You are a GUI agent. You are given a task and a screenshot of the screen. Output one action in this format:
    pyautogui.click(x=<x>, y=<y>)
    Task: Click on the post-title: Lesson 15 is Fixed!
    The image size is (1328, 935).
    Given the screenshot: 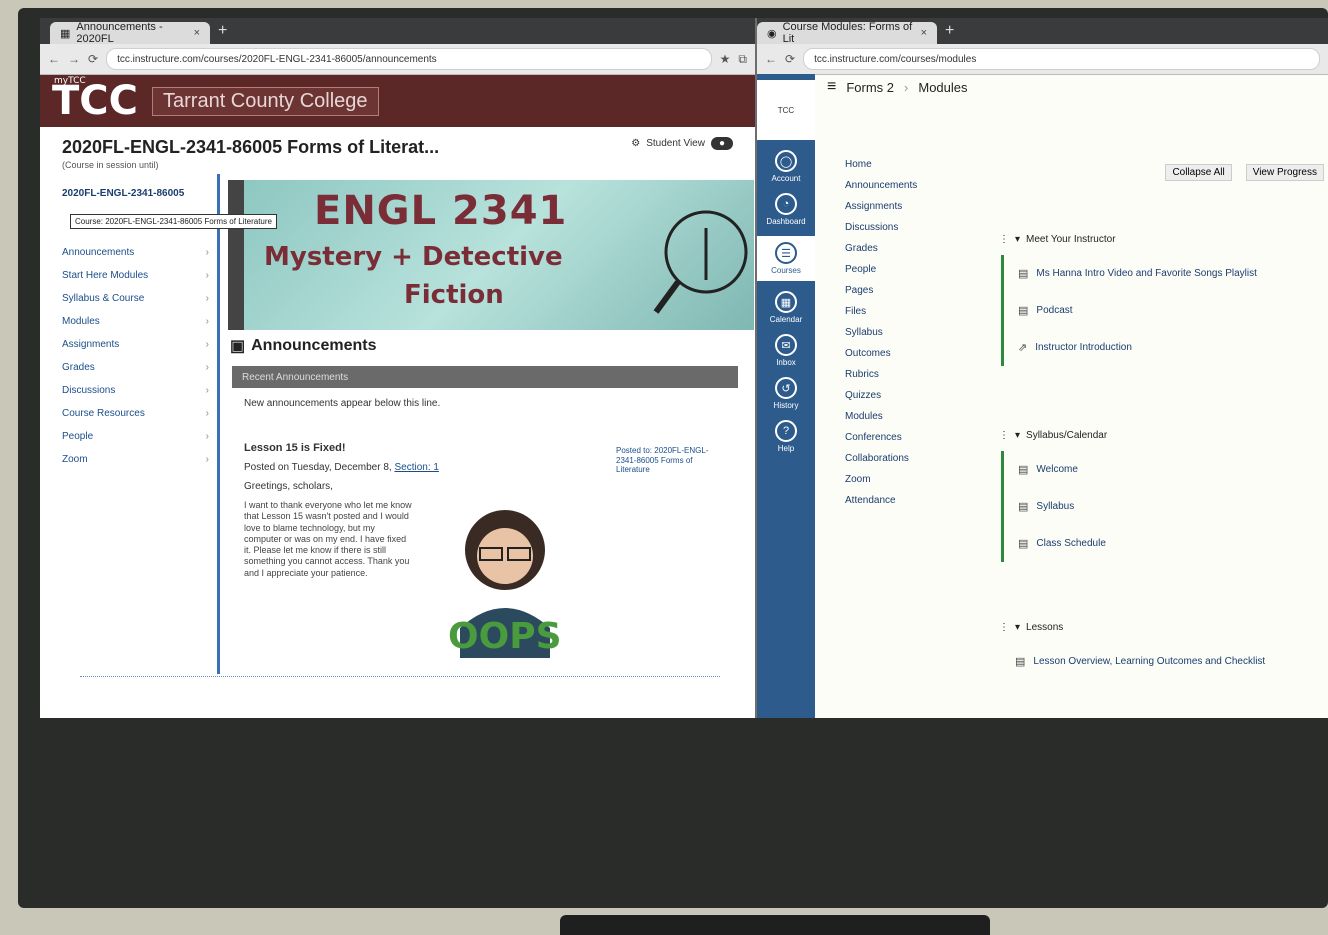 What is the action you would take?
    pyautogui.click(x=374, y=448)
    